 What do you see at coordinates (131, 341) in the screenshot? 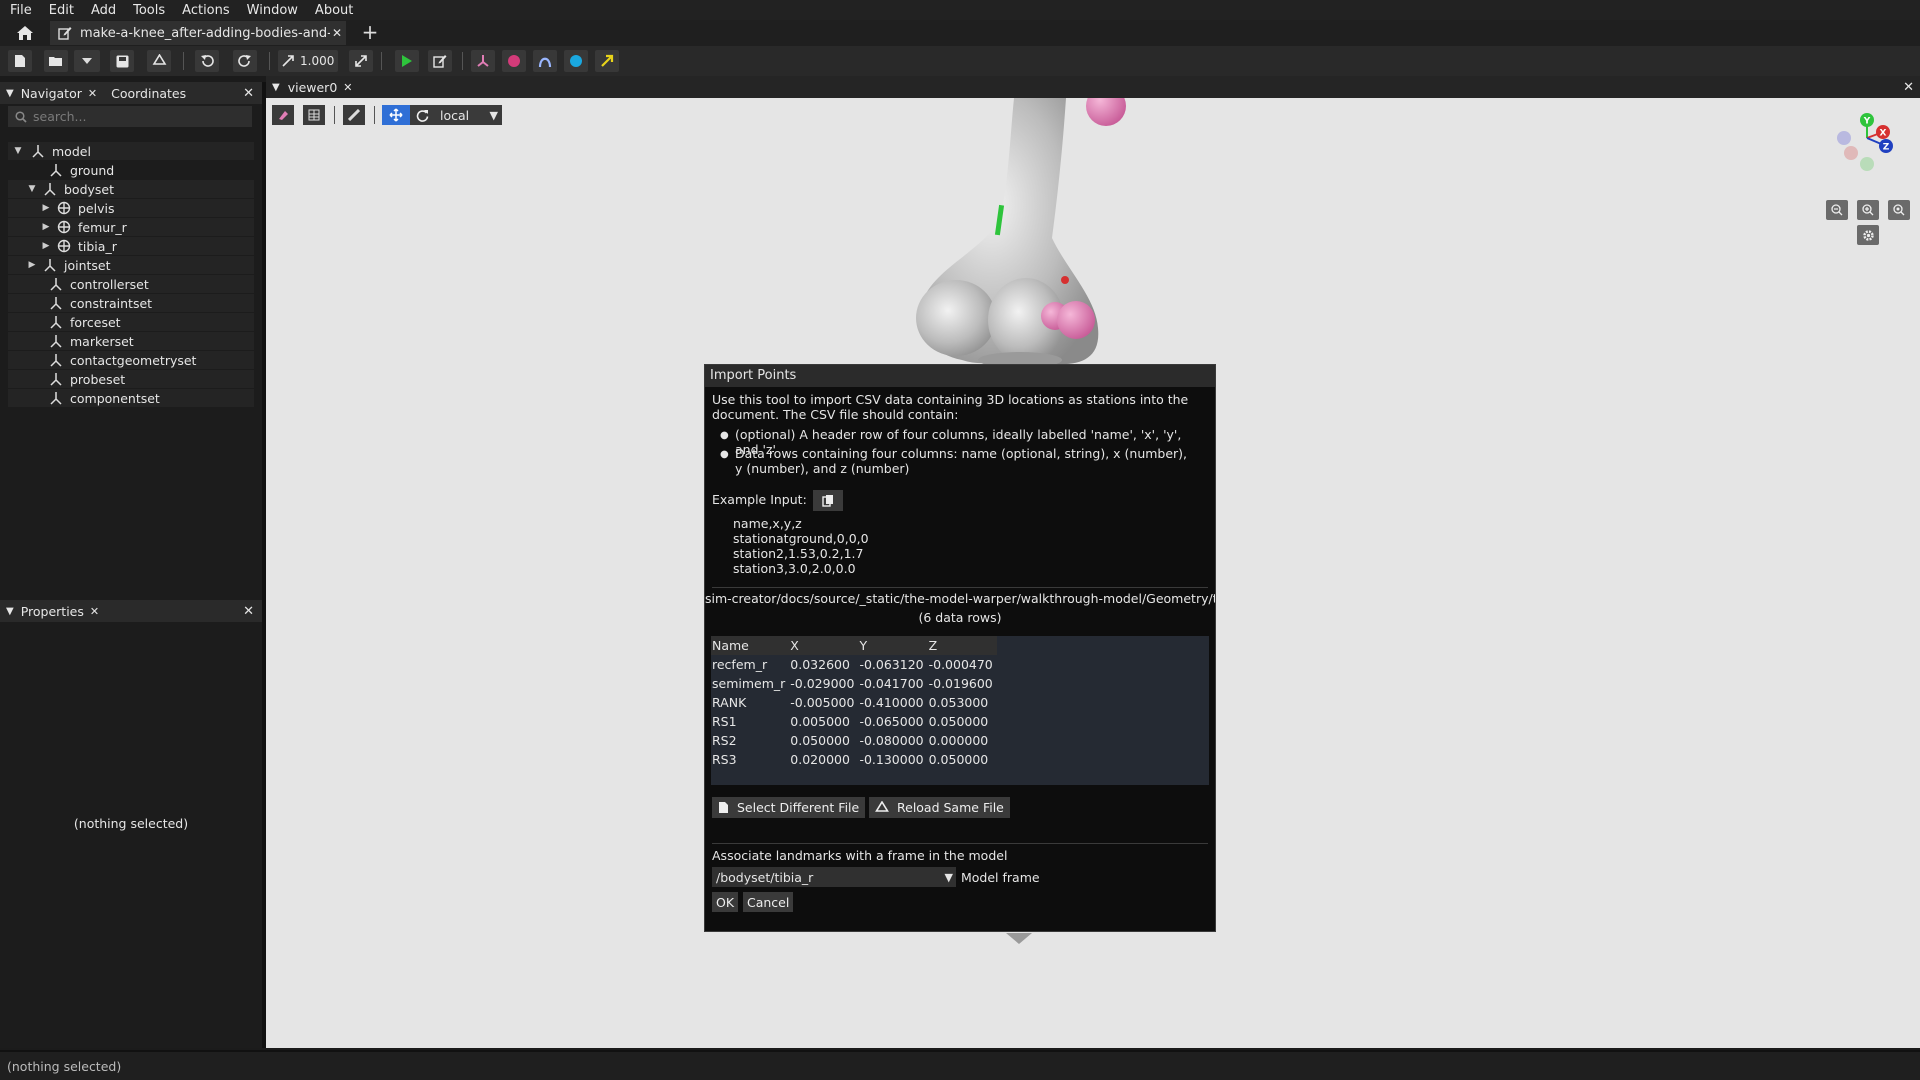
I see `tree-item-markerset: markerset` at bounding box center [131, 341].